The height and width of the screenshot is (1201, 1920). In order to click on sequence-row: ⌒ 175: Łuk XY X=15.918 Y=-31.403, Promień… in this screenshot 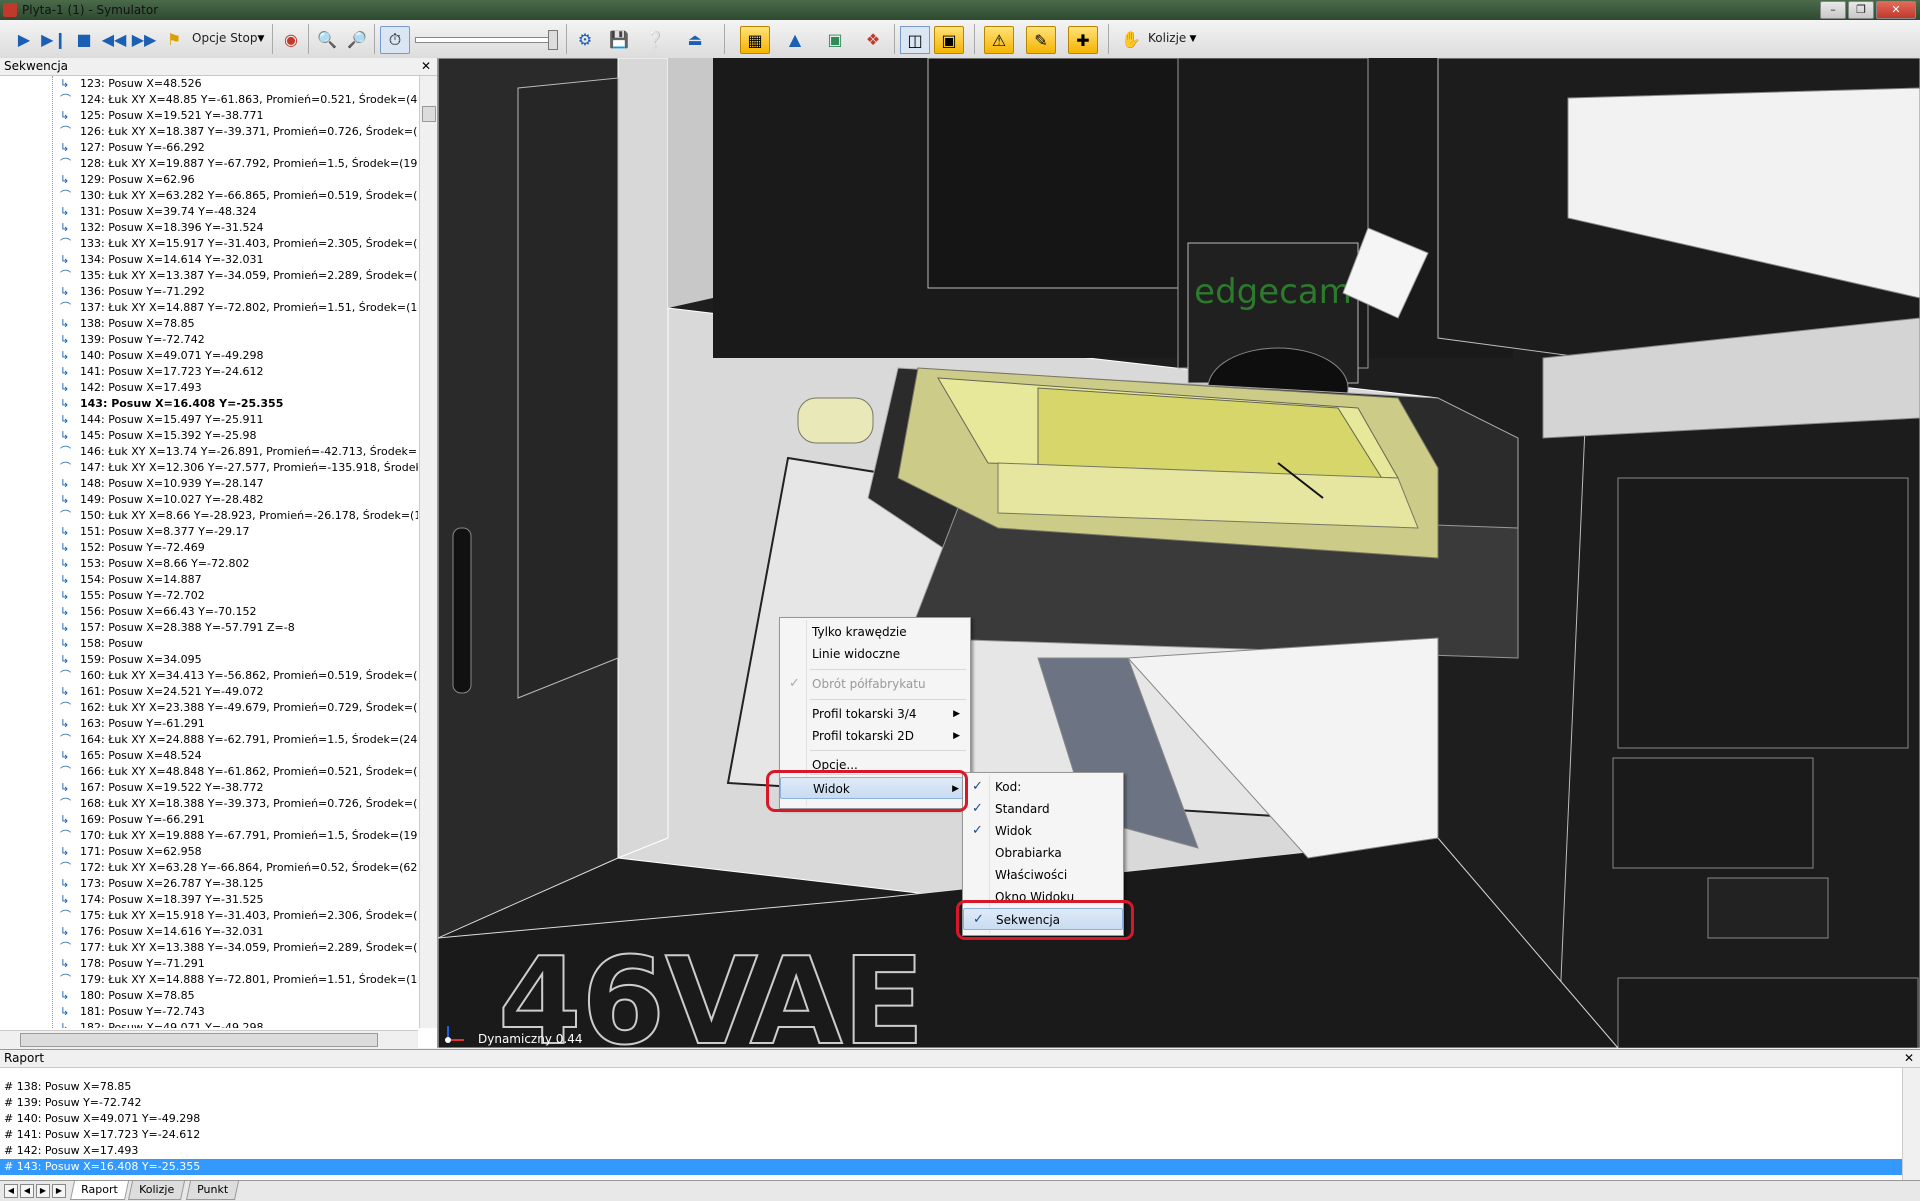, I will do `click(209, 916)`.